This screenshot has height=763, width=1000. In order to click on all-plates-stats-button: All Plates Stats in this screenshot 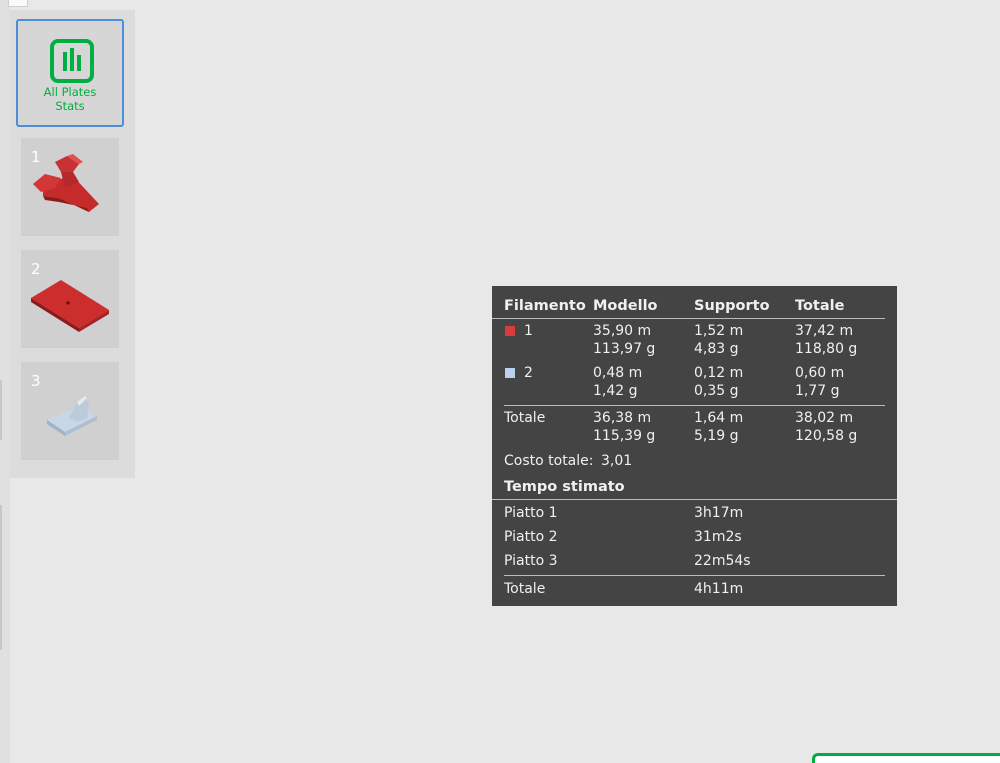, I will do `click(70, 73)`.